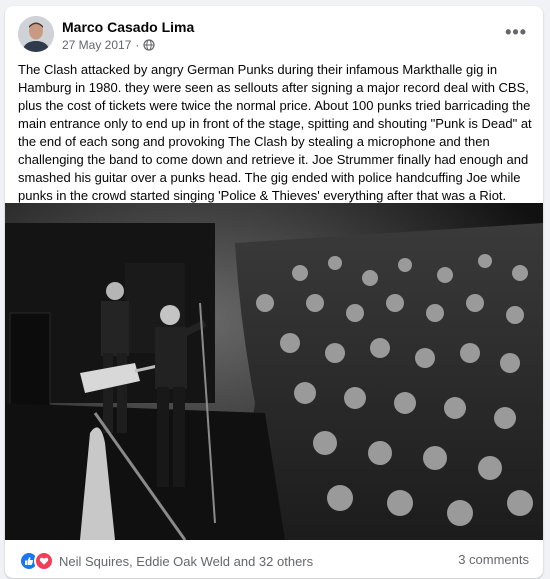 Image resolution: width=550 pixels, height=579 pixels. Describe the element at coordinates (274, 32) in the screenshot. I see `post-header: Marco Casado Lima 27 May 2017 · •••` at that location.